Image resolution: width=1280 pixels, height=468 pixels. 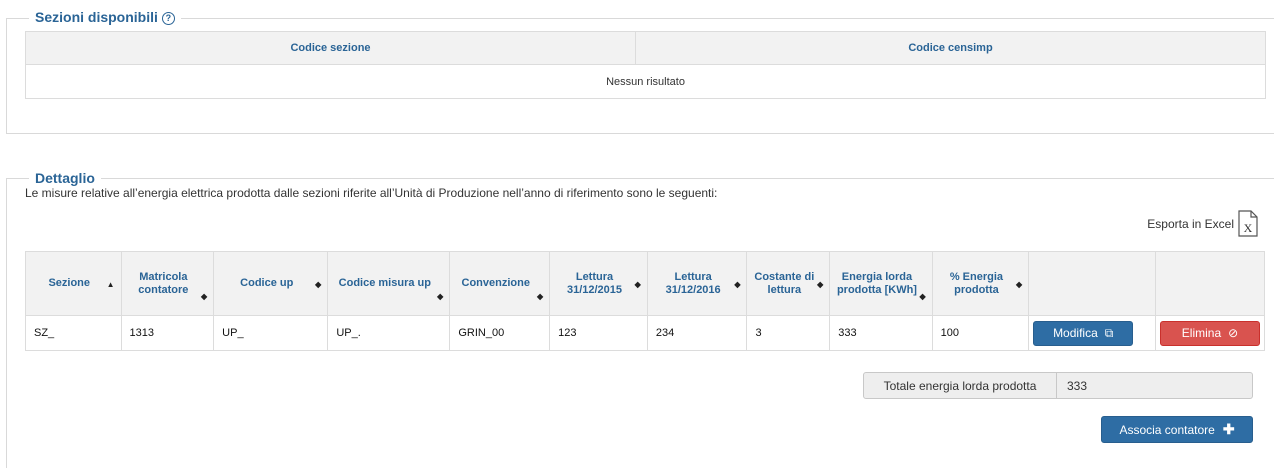 I want to click on col-codice-misura-up: Codice misura up ◆, so click(x=389, y=283).